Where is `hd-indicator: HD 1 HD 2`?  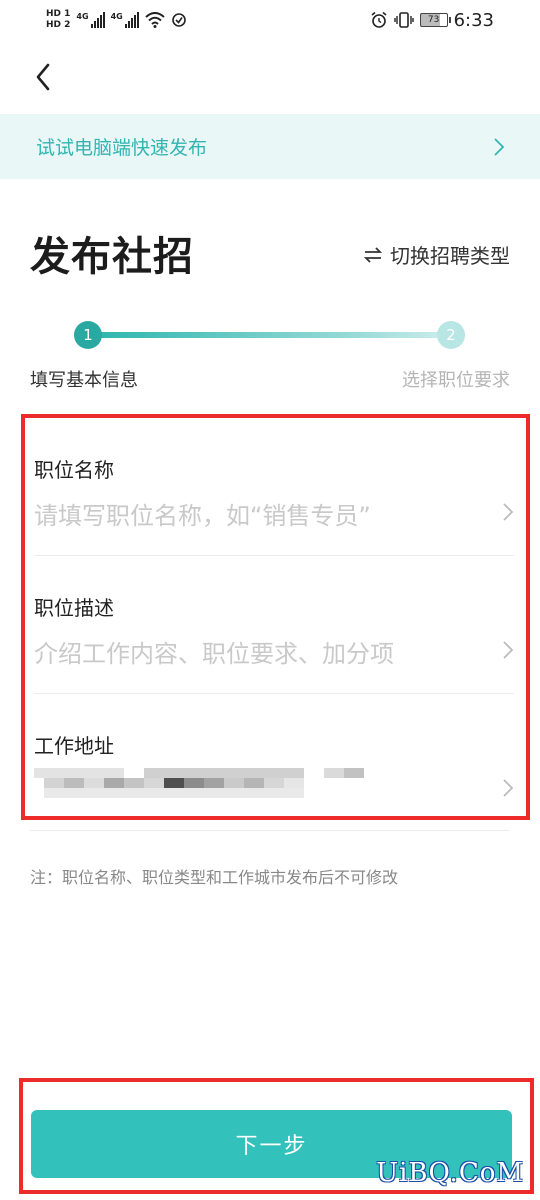 hd-indicator: HD 1 HD 2 is located at coordinates (58, 20).